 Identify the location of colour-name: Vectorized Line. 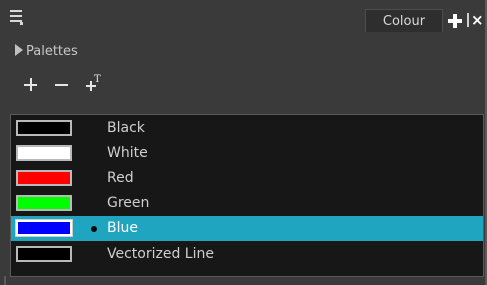
(160, 254).